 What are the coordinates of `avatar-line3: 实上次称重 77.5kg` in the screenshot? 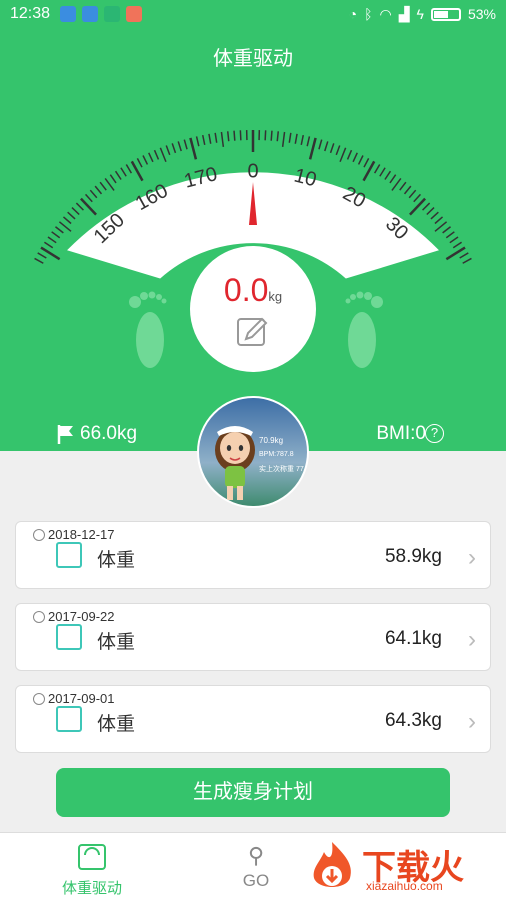 It's located at (283, 469).